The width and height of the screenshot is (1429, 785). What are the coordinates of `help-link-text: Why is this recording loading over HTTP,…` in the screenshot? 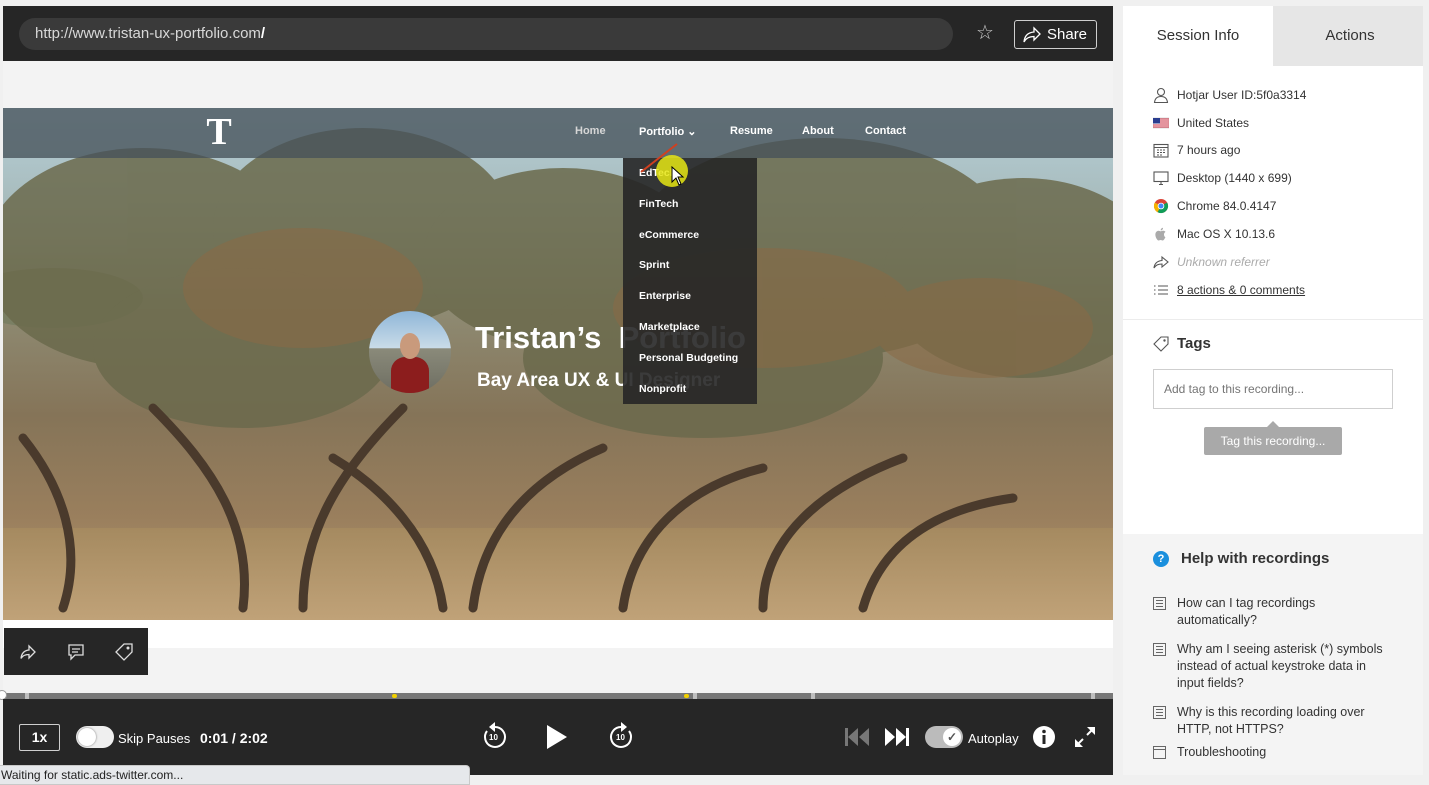 It's located at (1271, 720).